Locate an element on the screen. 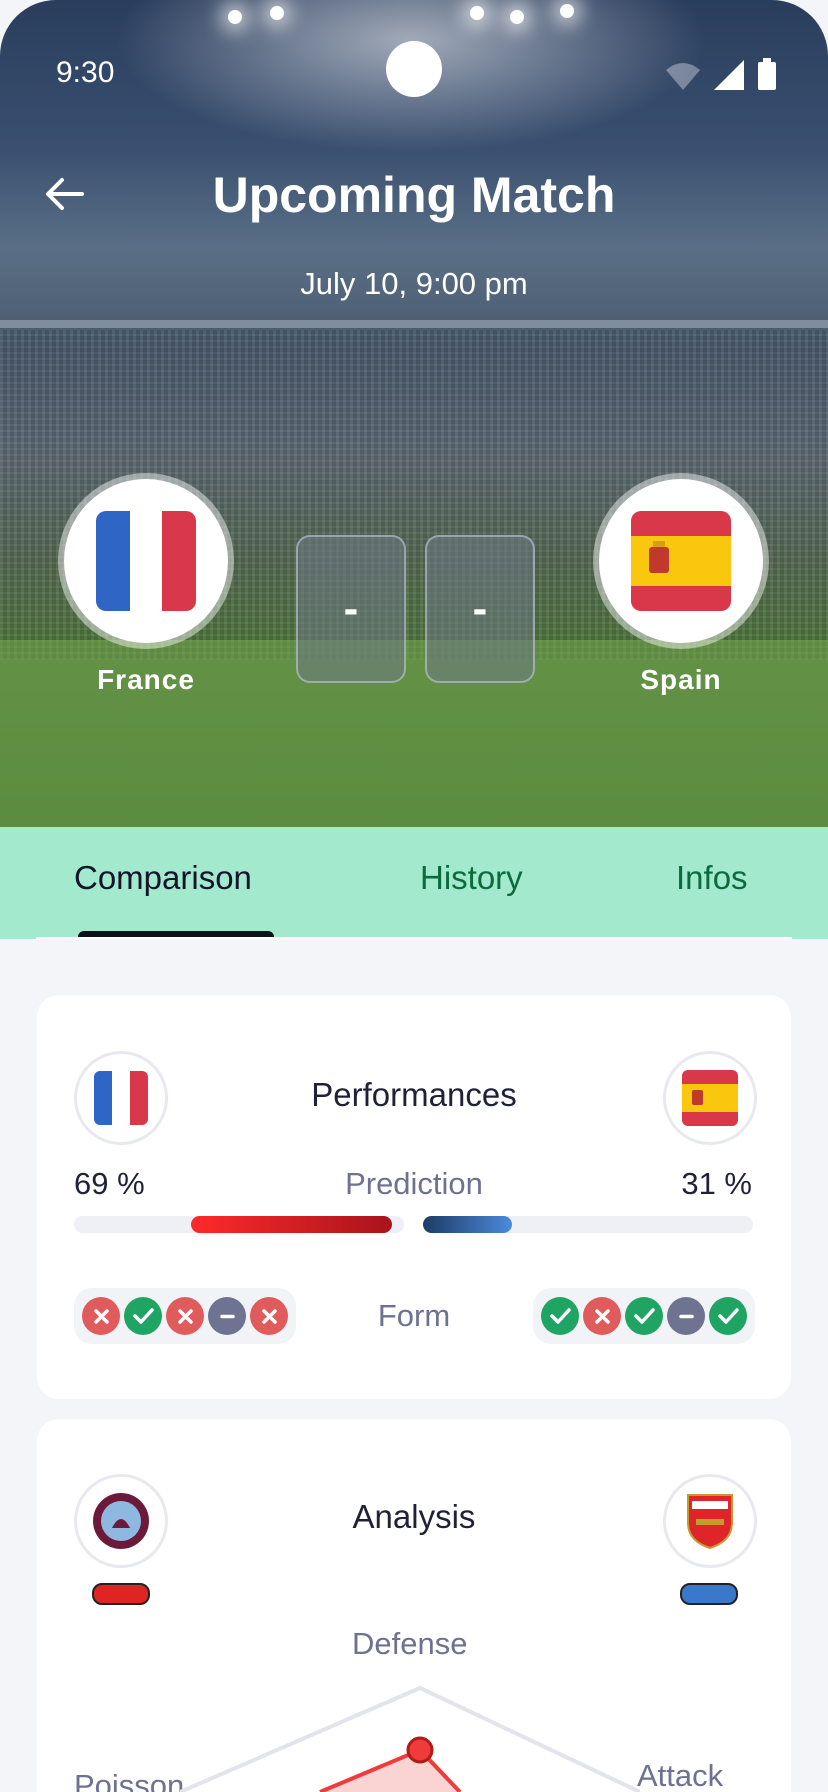 The image size is (828, 1792). away-form-strip is located at coordinates (644, 1316).